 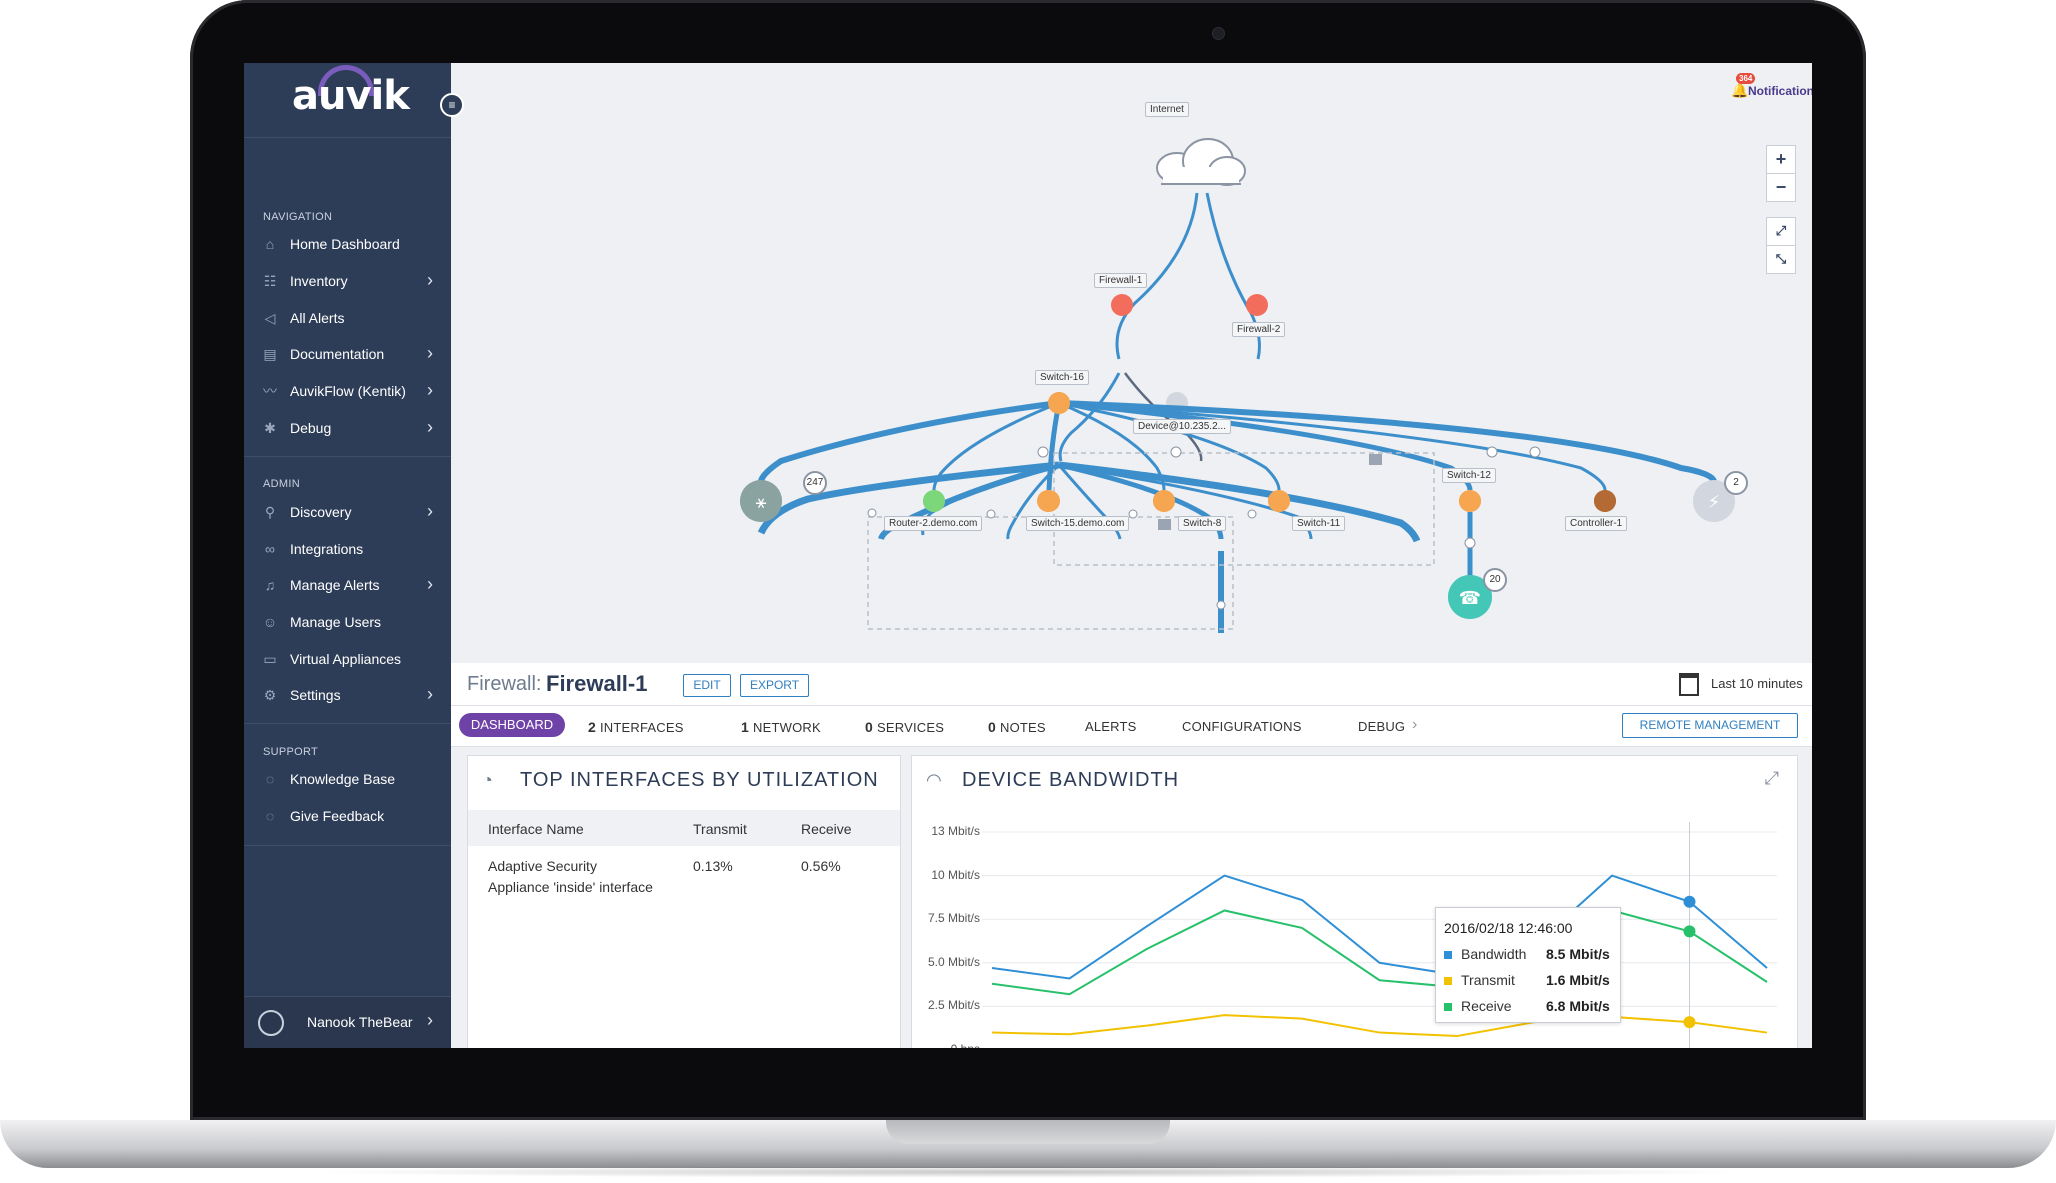 What do you see at coordinates (996, 446) in the screenshot?
I see `link-switch16-router2` at bounding box center [996, 446].